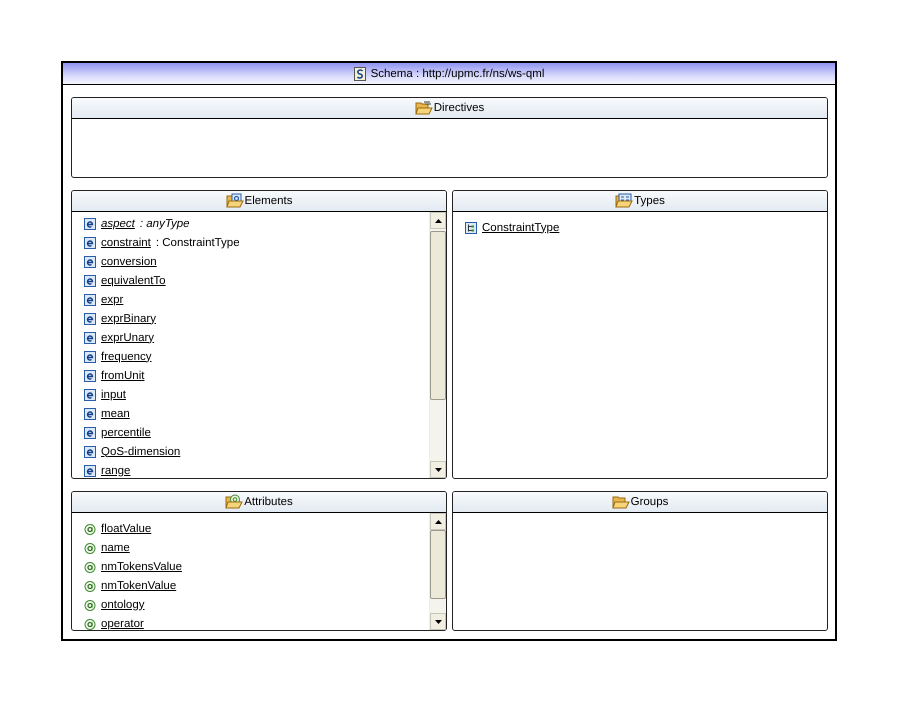 This screenshot has height=701, width=897. I want to click on item-link: ConstraintType, so click(521, 228).